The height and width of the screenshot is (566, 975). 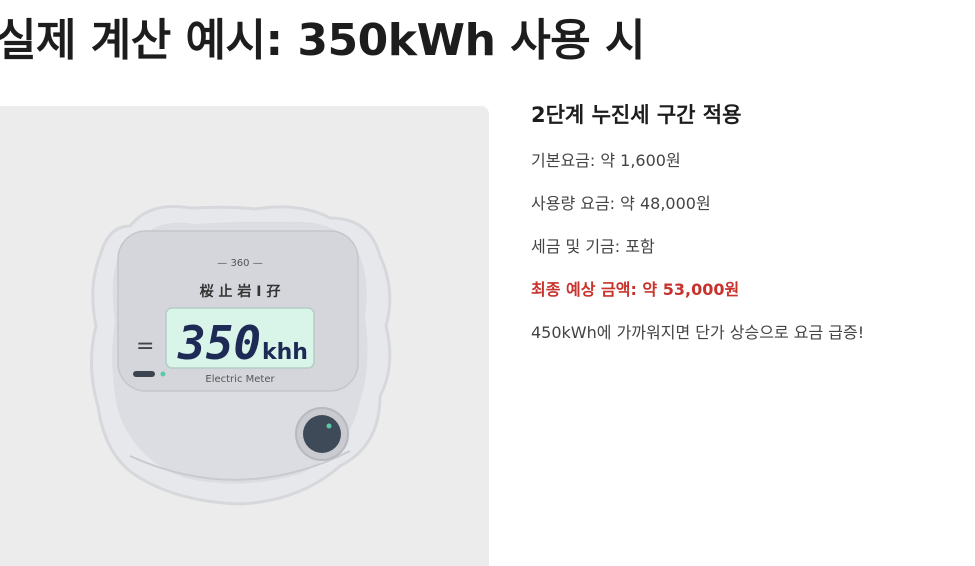 I want to click on indicator-led, so click(x=163, y=374).